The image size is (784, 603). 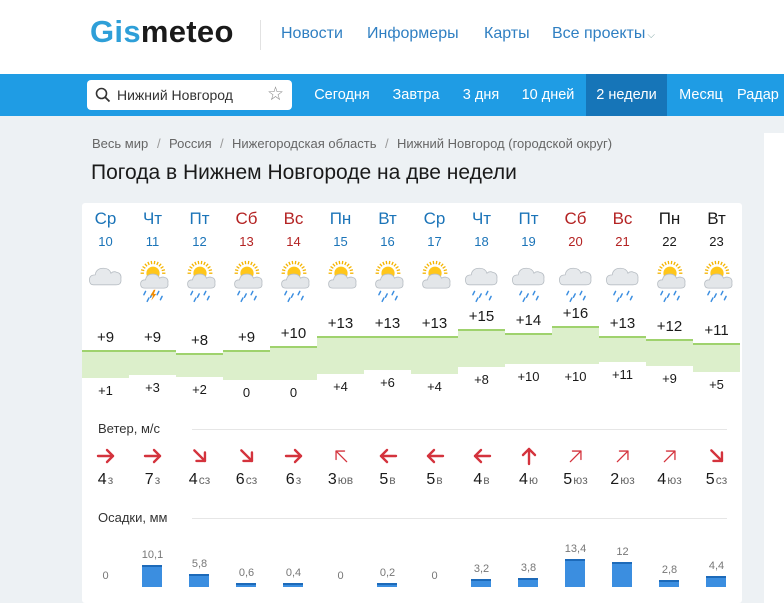 What do you see at coordinates (304, 143) in the screenshot?
I see `breadcrumb-region: Нижегородская область` at bounding box center [304, 143].